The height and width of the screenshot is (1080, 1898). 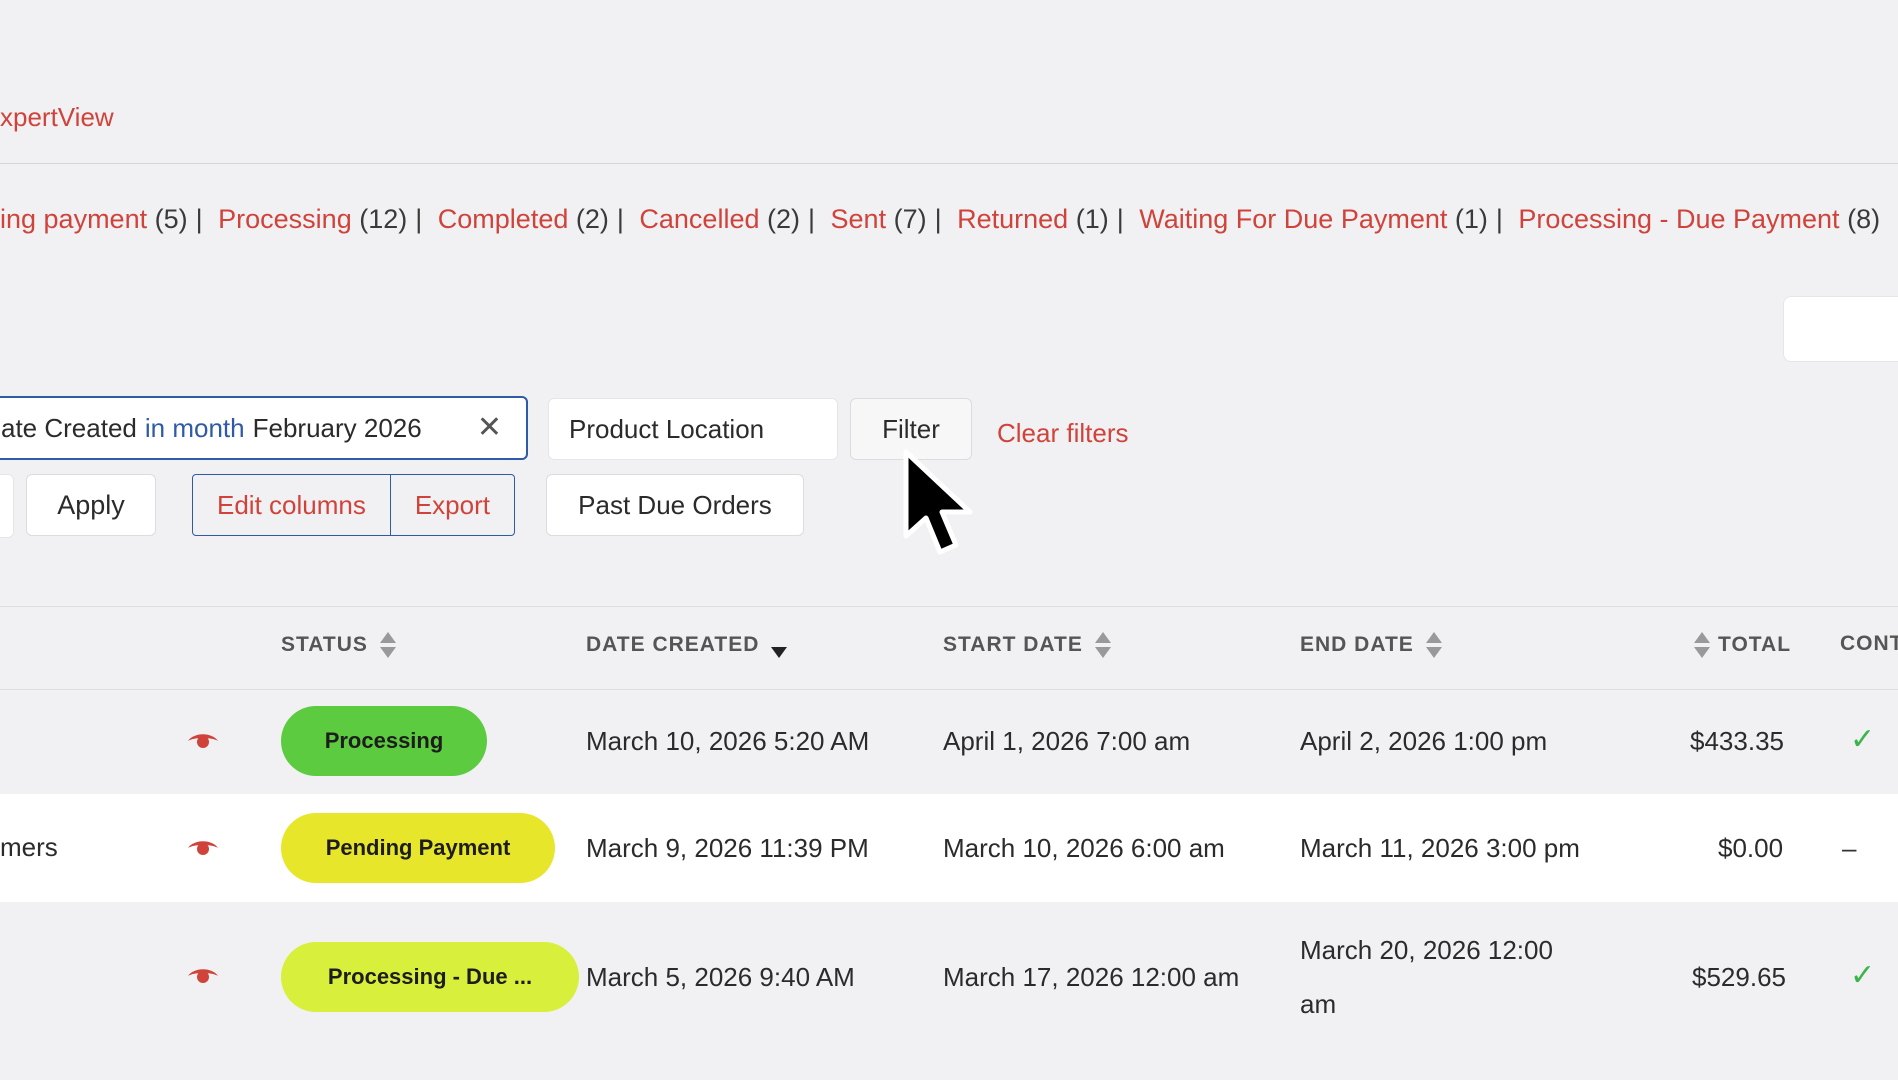 I want to click on total-cell: $0.00, so click(x=1751, y=848).